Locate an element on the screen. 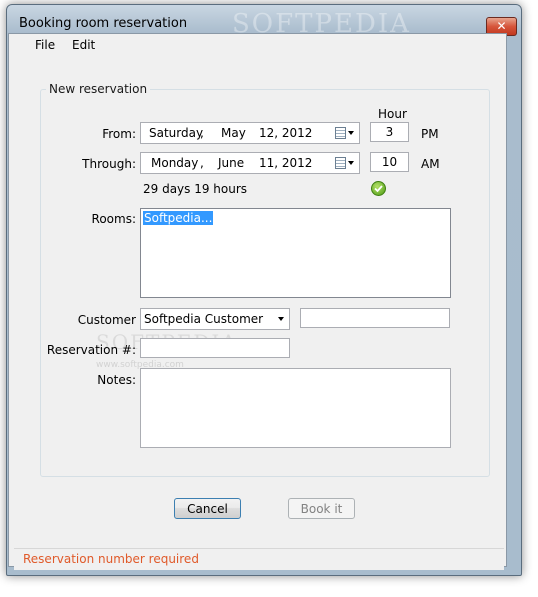 The height and width of the screenshot is (597, 538). menu-edit: Edit is located at coordinates (83, 45).